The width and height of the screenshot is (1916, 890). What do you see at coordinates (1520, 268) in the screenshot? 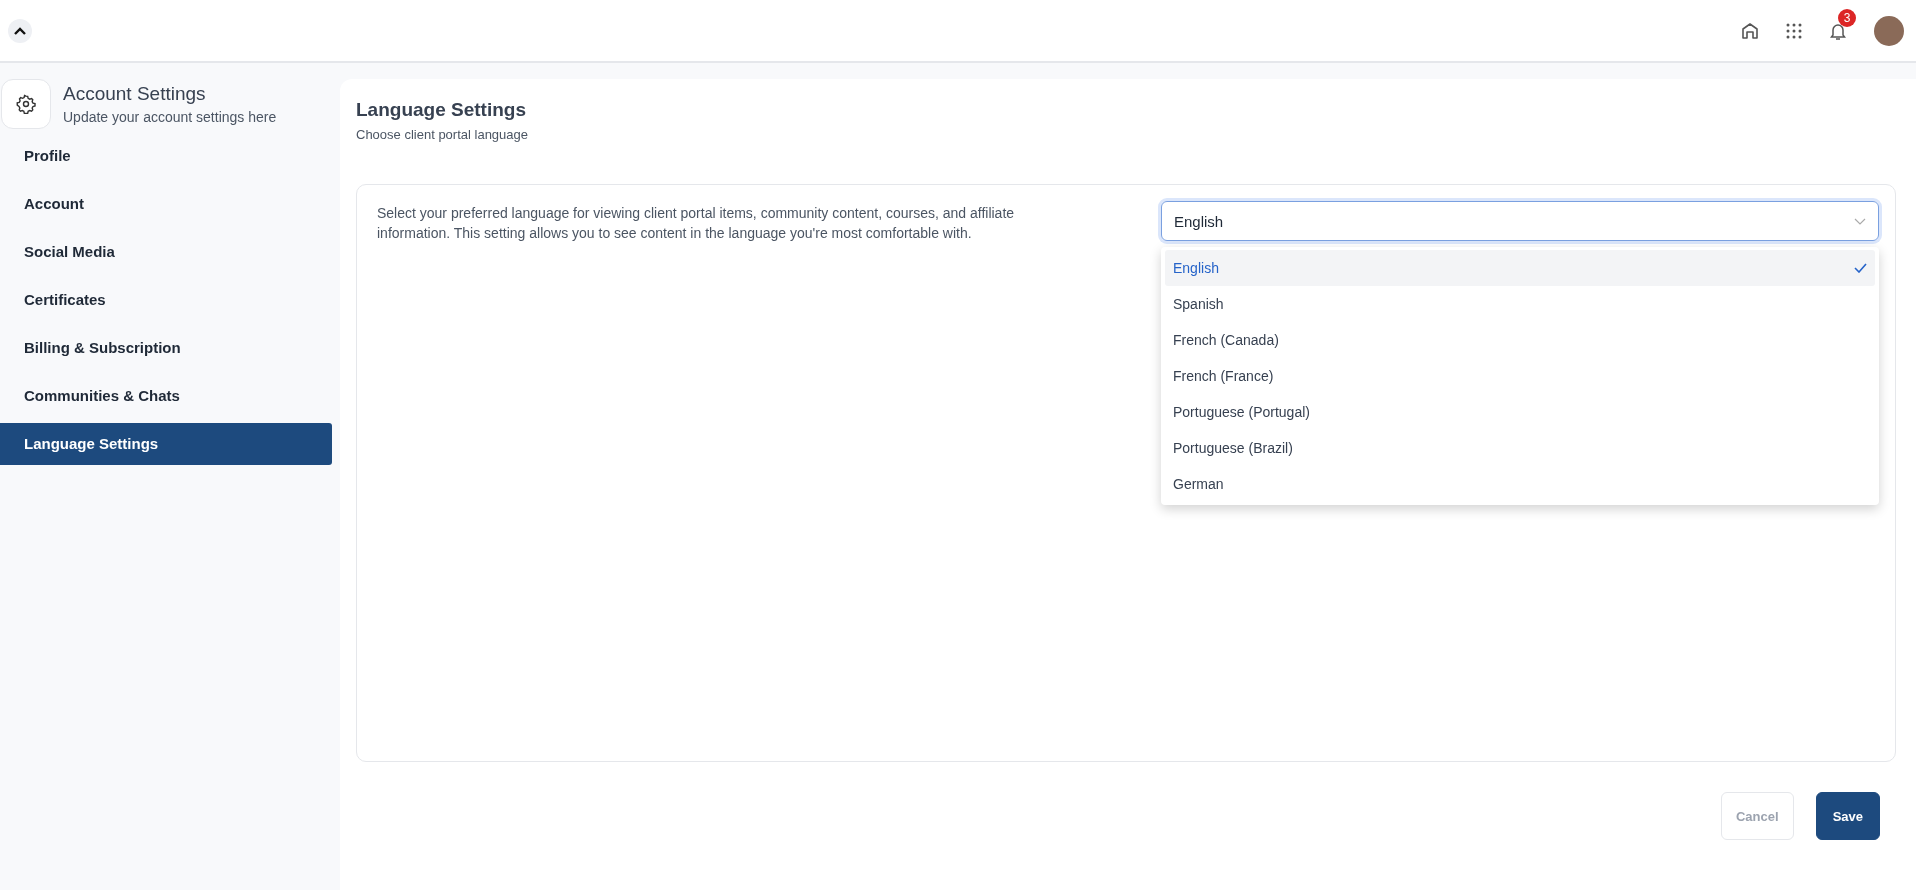
I see `dropdown-option: English` at bounding box center [1520, 268].